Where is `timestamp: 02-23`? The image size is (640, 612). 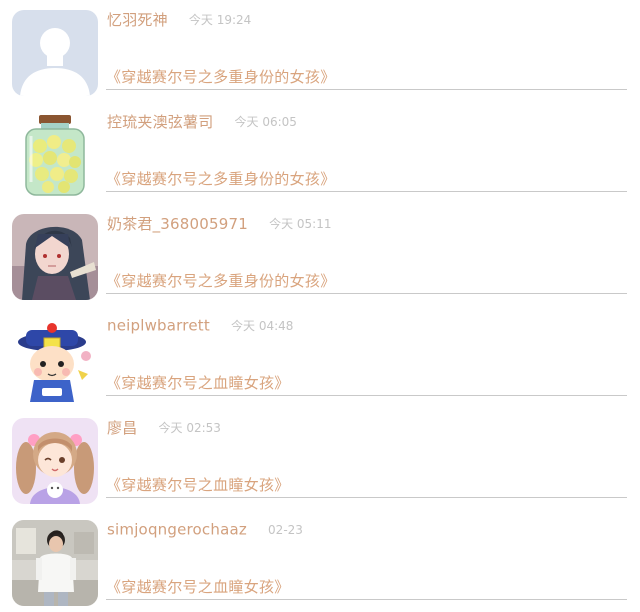
timestamp: 02-23 is located at coordinates (285, 529).